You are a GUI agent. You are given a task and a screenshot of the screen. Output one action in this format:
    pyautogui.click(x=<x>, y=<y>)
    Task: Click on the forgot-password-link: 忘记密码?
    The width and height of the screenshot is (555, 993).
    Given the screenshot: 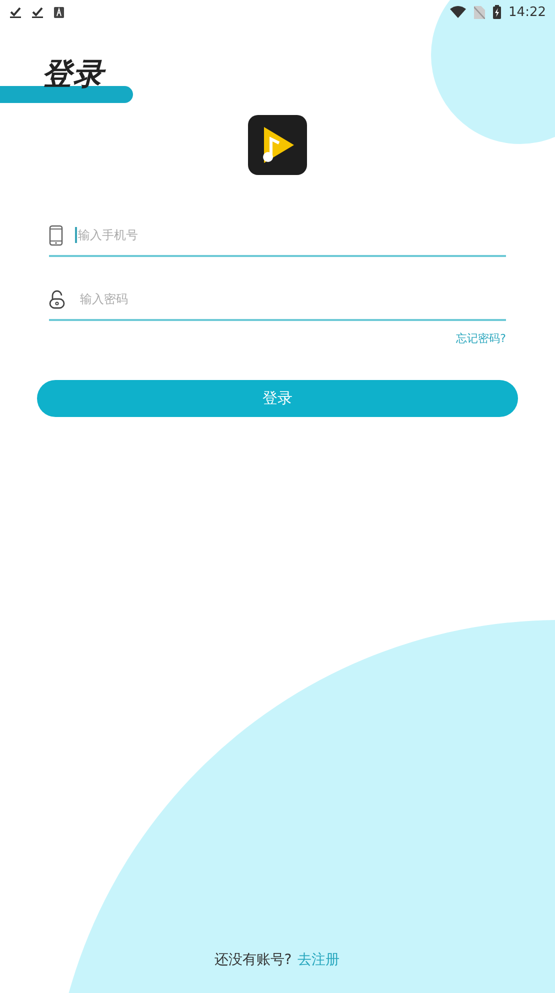 What is the action you would take?
    pyautogui.click(x=481, y=338)
    